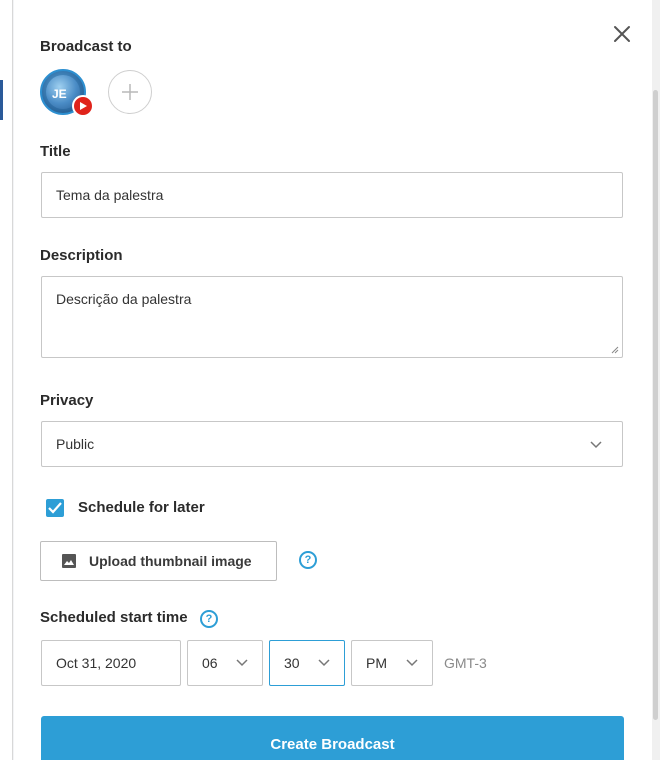  What do you see at coordinates (392, 663) in the screenshot?
I see `ampm-select: PM` at bounding box center [392, 663].